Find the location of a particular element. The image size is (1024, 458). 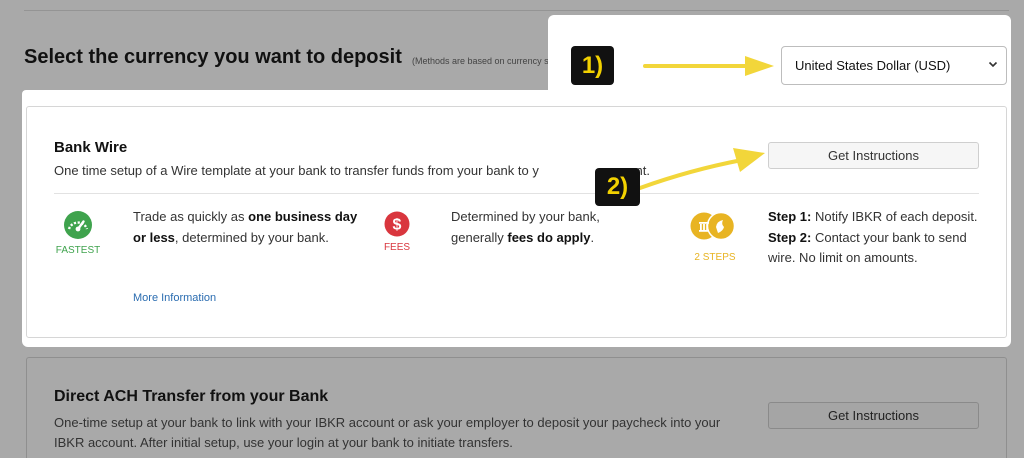

step-2-callout: 2) is located at coordinates (617, 187).